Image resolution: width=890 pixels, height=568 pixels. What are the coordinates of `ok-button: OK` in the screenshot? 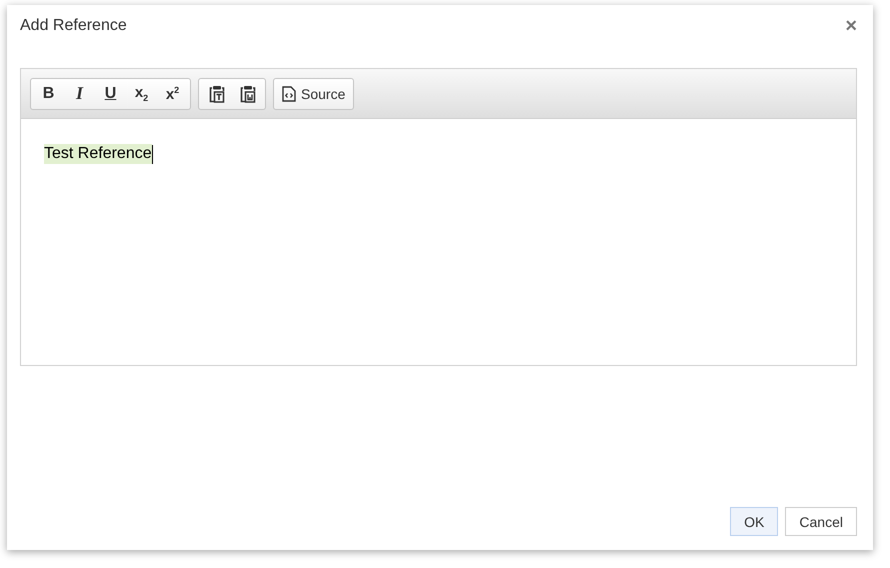 It's located at (754, 521).